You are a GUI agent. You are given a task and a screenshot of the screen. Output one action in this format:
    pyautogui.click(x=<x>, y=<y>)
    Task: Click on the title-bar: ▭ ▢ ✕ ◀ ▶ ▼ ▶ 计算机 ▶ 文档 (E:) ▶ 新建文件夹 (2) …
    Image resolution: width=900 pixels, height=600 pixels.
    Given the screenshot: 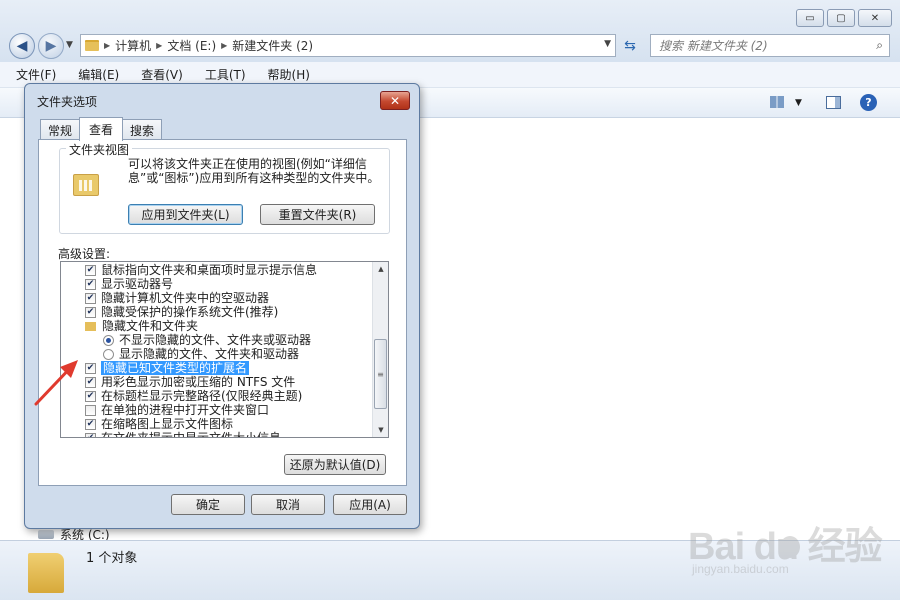 What is the action you would take?
    pyautogui.click(x=450, y=31)
    